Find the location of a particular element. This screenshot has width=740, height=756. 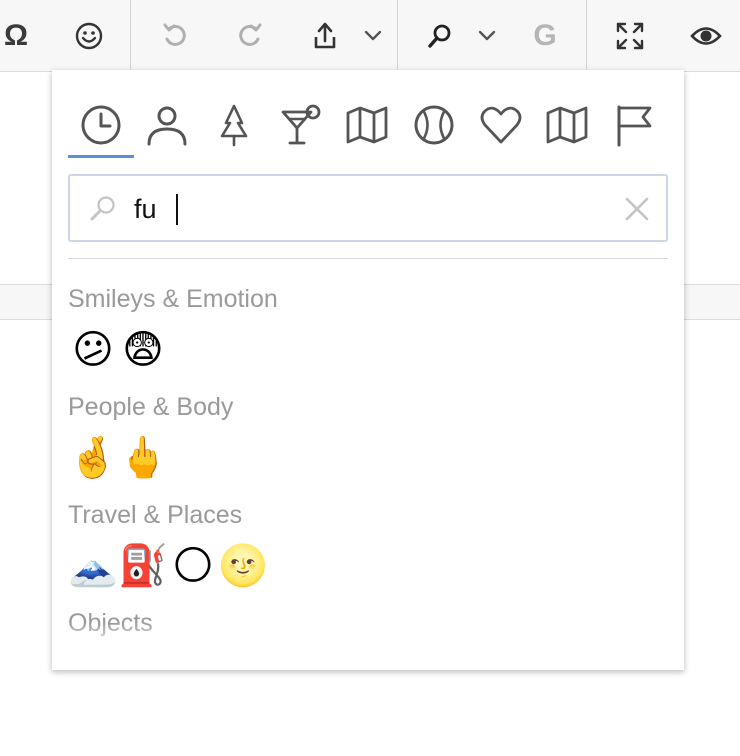

section-title: Travel & Places is located at coordinates (155, 515).